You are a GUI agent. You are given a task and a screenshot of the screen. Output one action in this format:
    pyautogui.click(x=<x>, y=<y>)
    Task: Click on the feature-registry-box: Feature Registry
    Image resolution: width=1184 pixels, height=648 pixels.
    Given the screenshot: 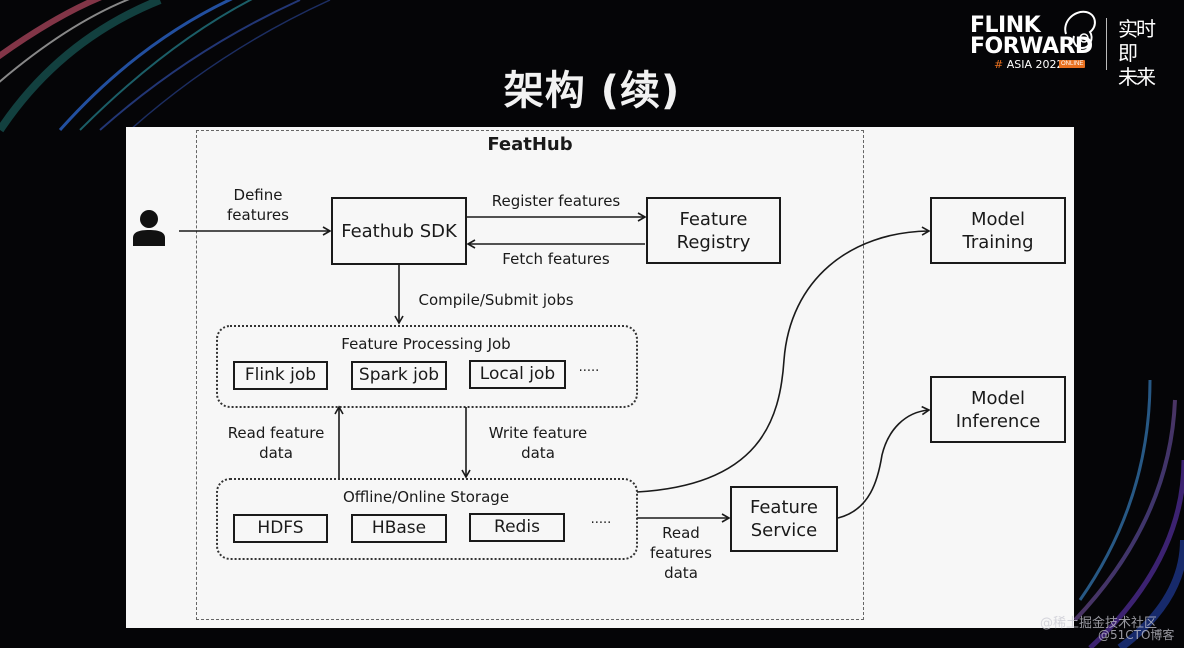 What is the action you would take?
    pyautogui.click(x=713, y=230)
    